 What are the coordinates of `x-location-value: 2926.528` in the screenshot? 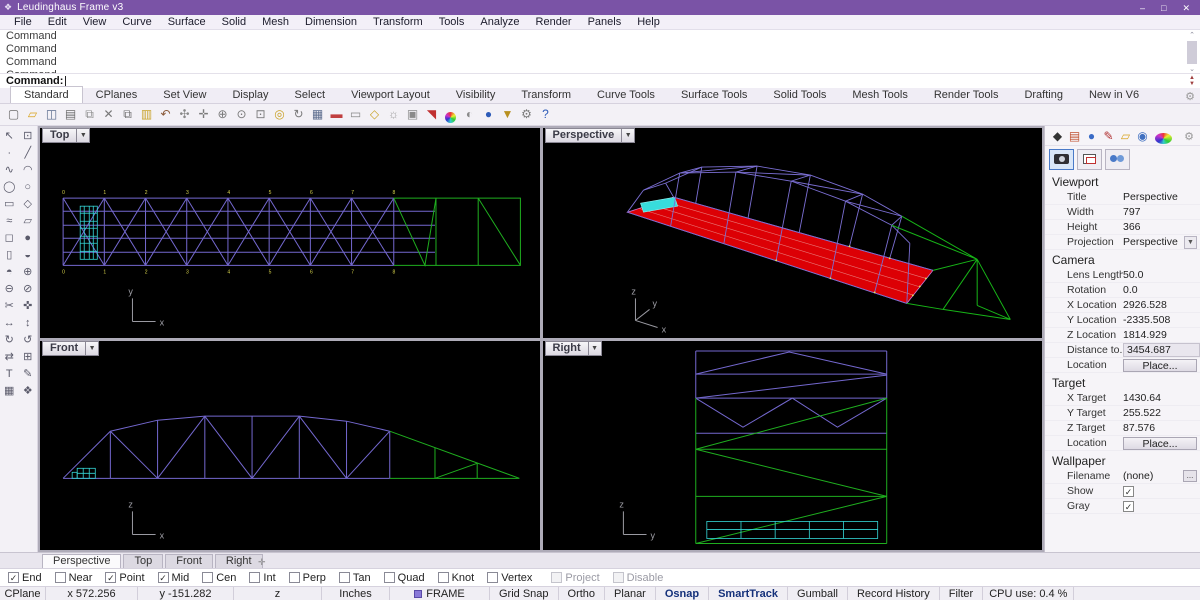 It's located at (1161, 305).